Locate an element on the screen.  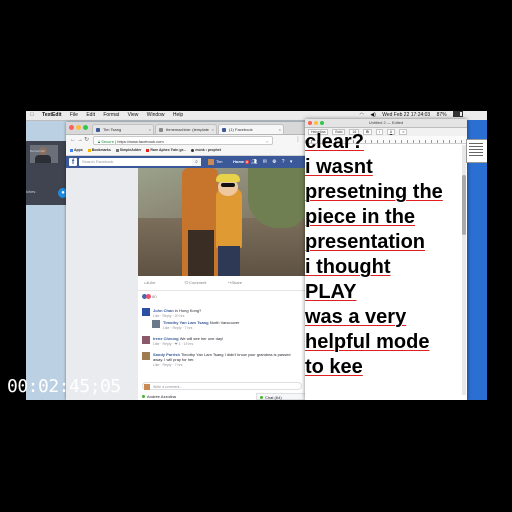
text-line: to kee is located at coordinates (334, 367).